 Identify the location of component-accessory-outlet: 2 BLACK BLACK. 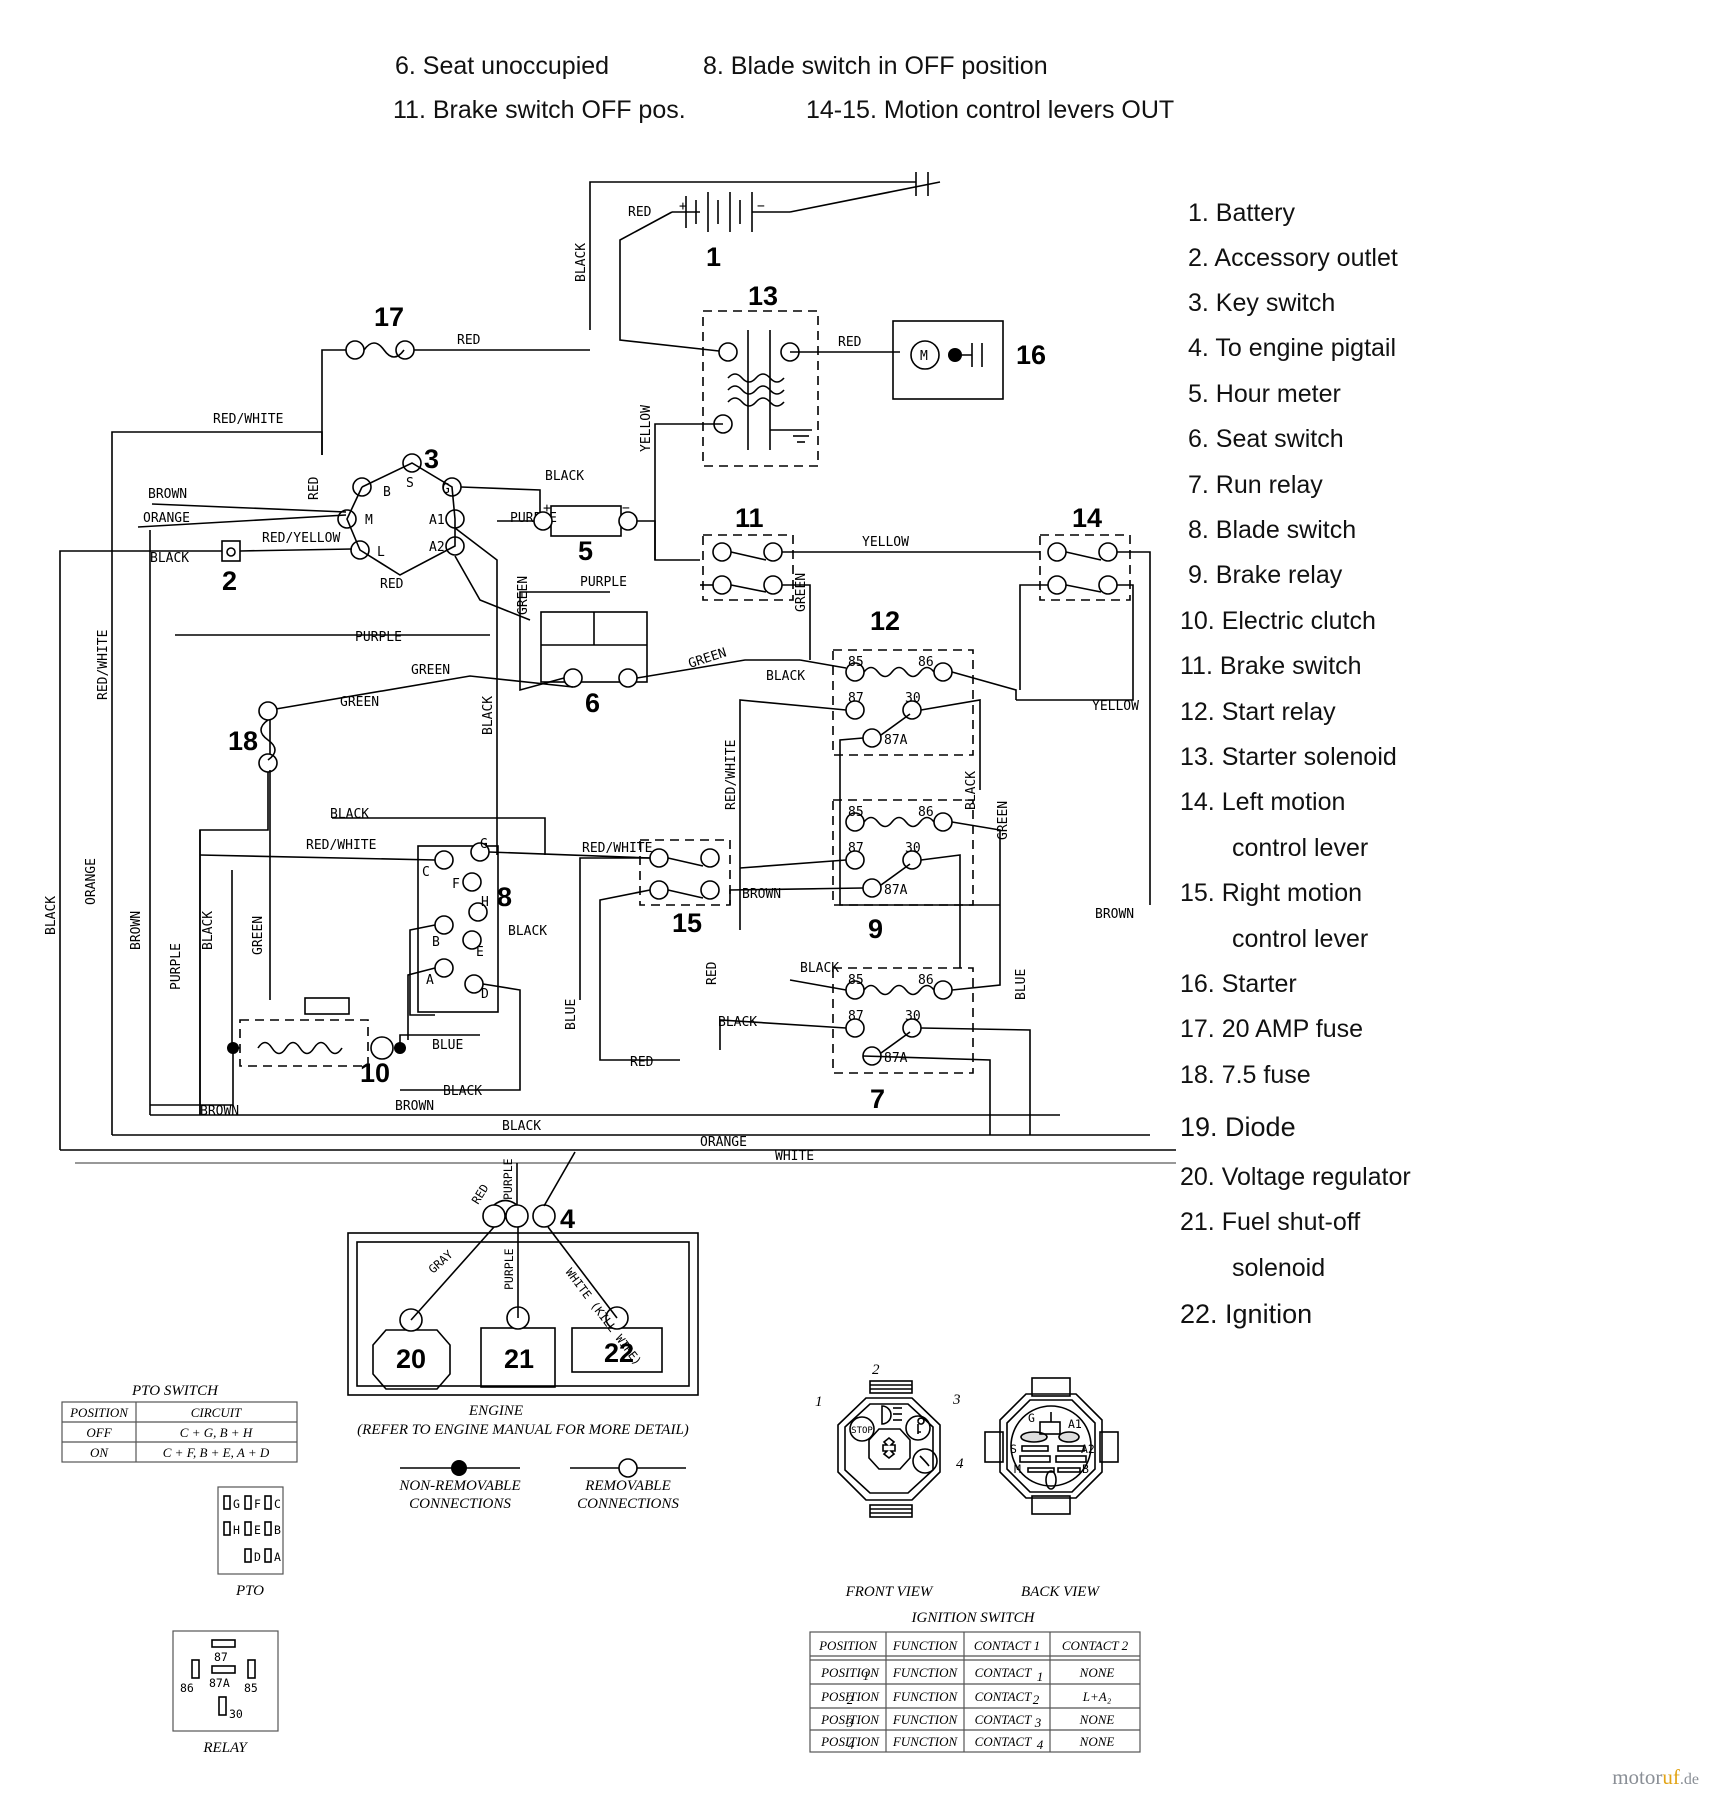
(142, 845).